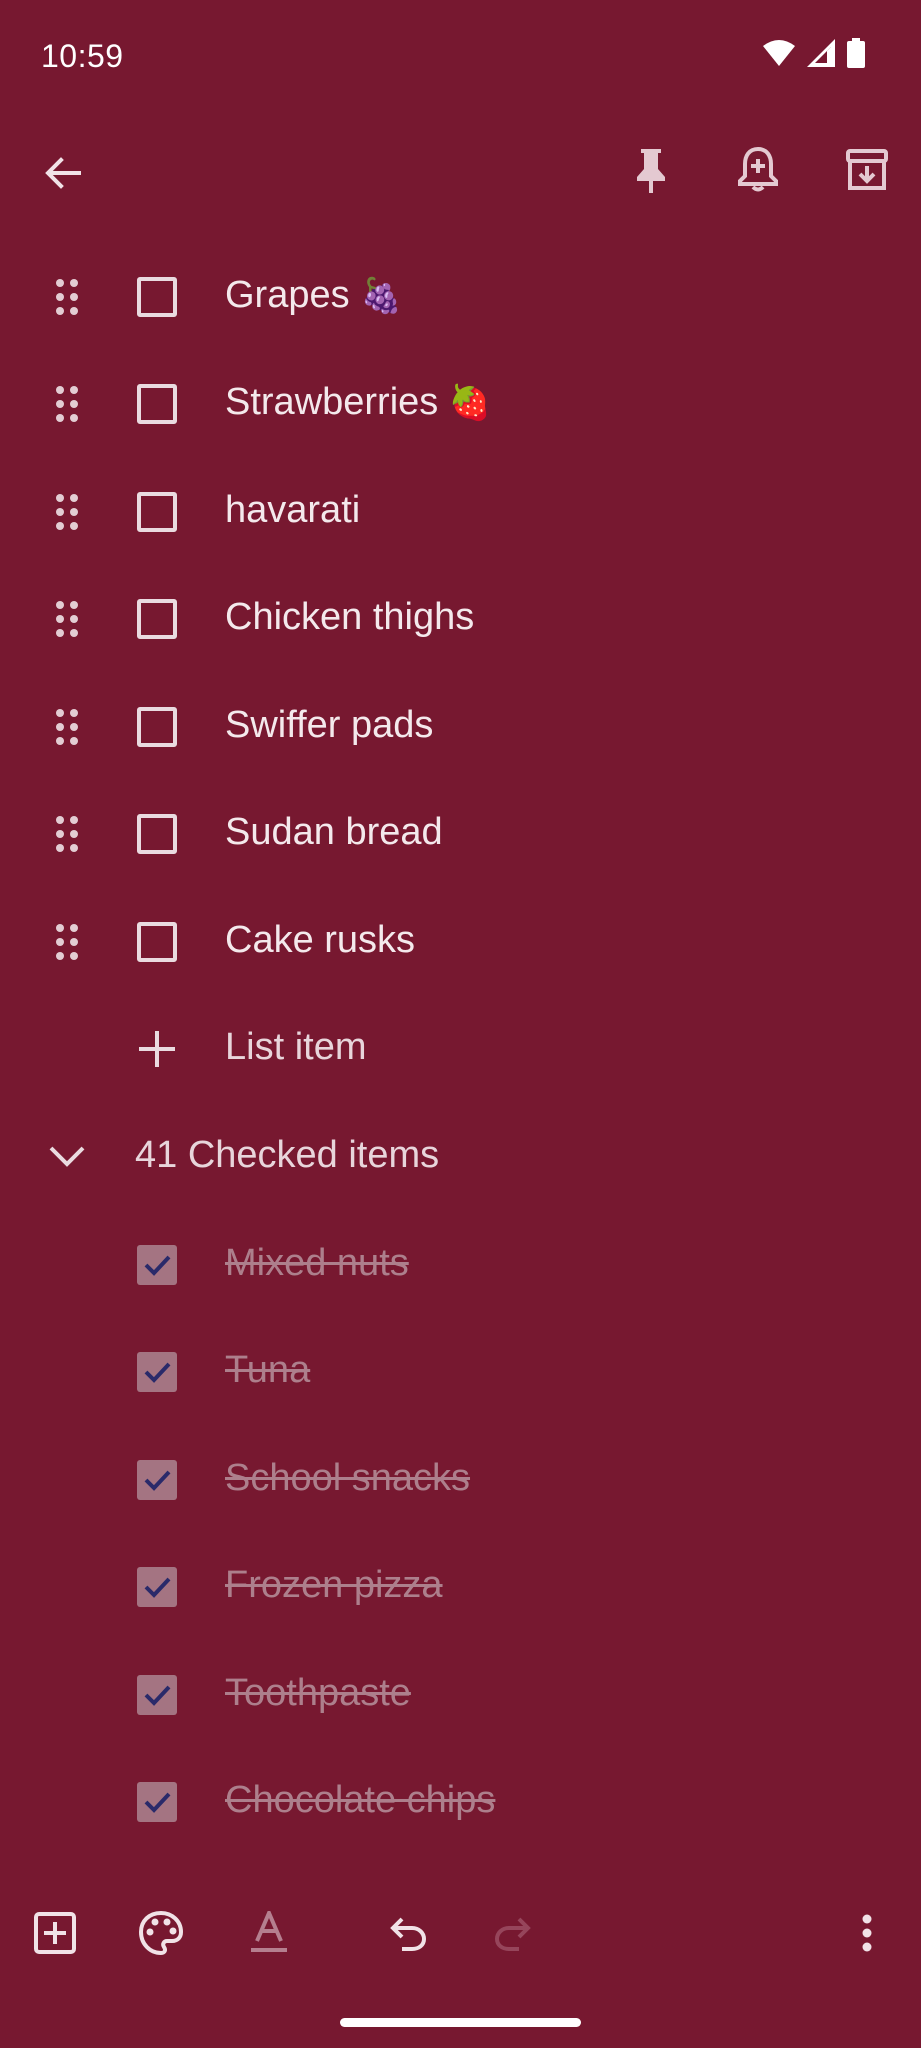  Describe the element at coordinates (157, 1049) in the screenshot. I see `plus-icon` at that location.